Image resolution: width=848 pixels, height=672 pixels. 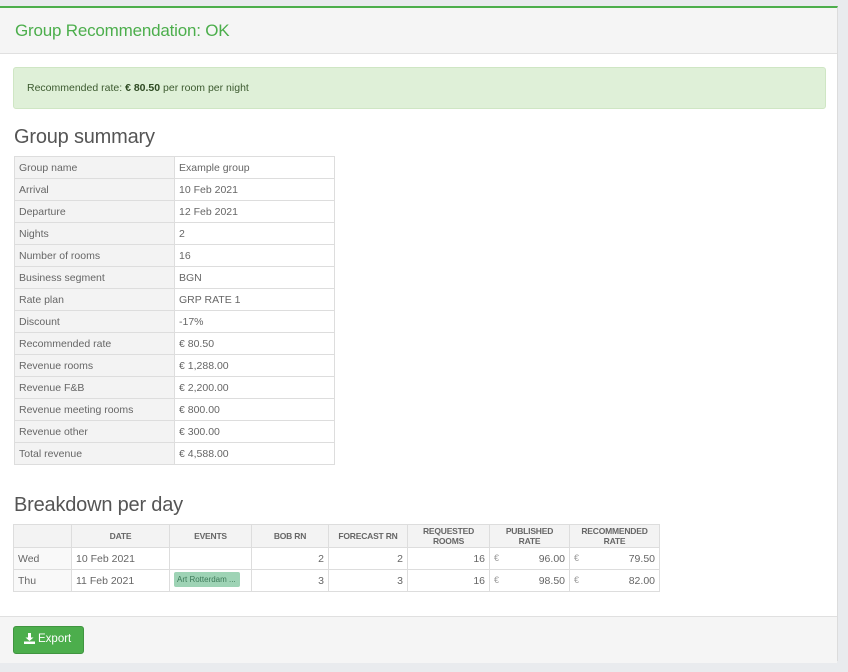 I want to click on column-header-forecast-rn: FORECAST RN, so click(x=368, y=536).